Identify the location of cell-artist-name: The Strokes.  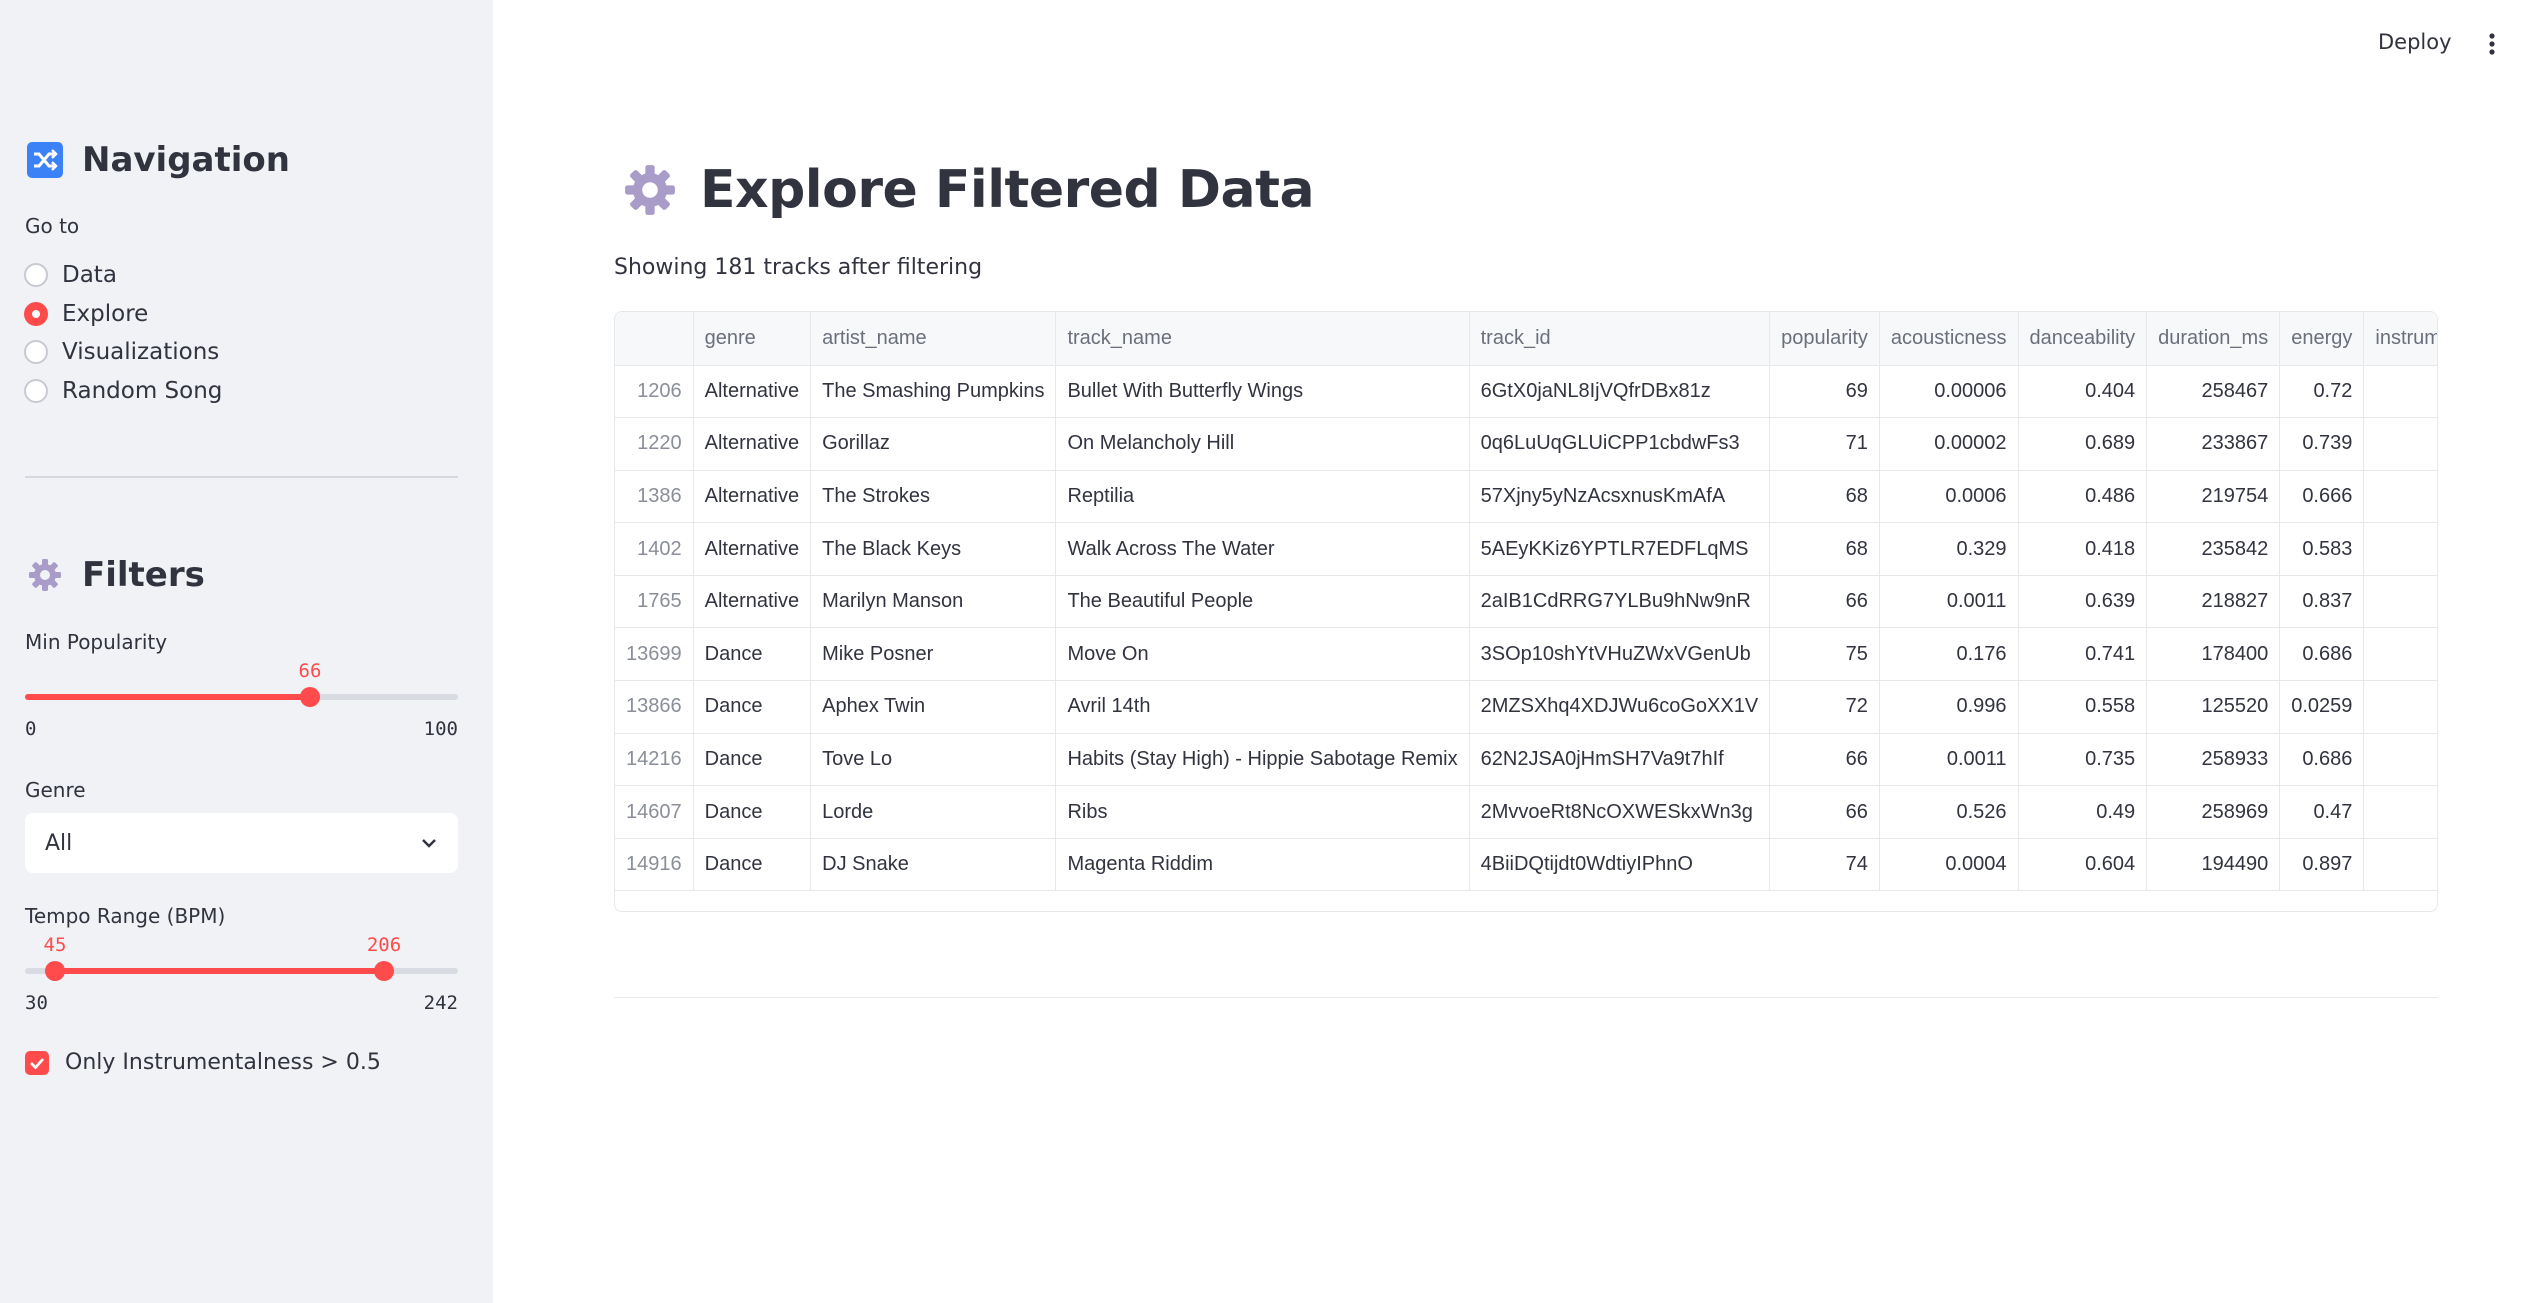
(933, 497).